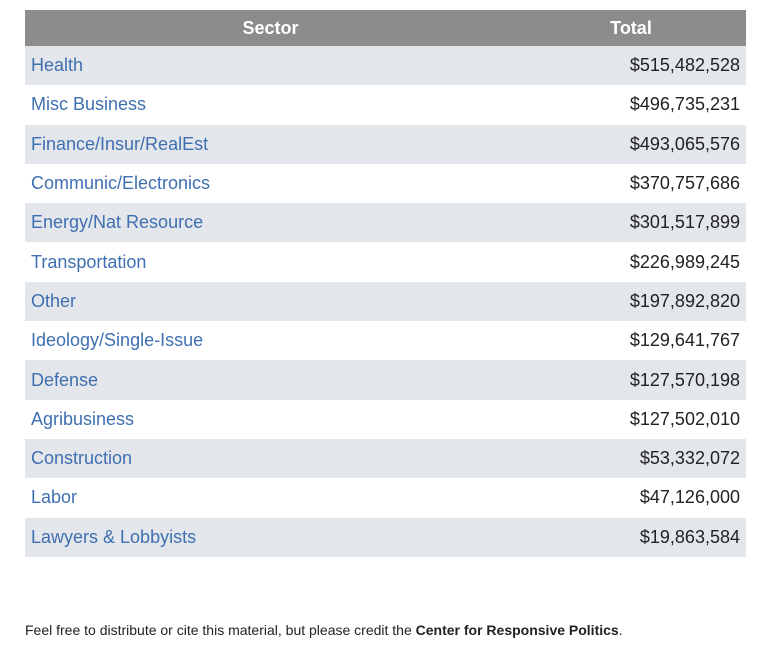  What do you see at coordinates (270, 341) in the screenshot?
I see `sector-link: Ideology/Single-Issue` at bounding box center [270, 341].